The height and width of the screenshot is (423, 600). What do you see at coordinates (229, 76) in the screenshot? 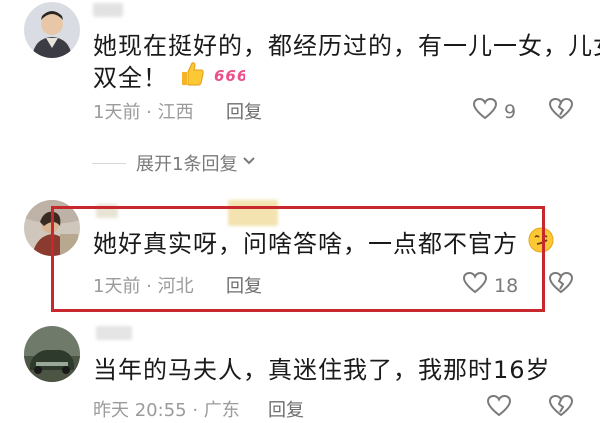
I see `svg-text: 666` at bounding box center [229, 76].